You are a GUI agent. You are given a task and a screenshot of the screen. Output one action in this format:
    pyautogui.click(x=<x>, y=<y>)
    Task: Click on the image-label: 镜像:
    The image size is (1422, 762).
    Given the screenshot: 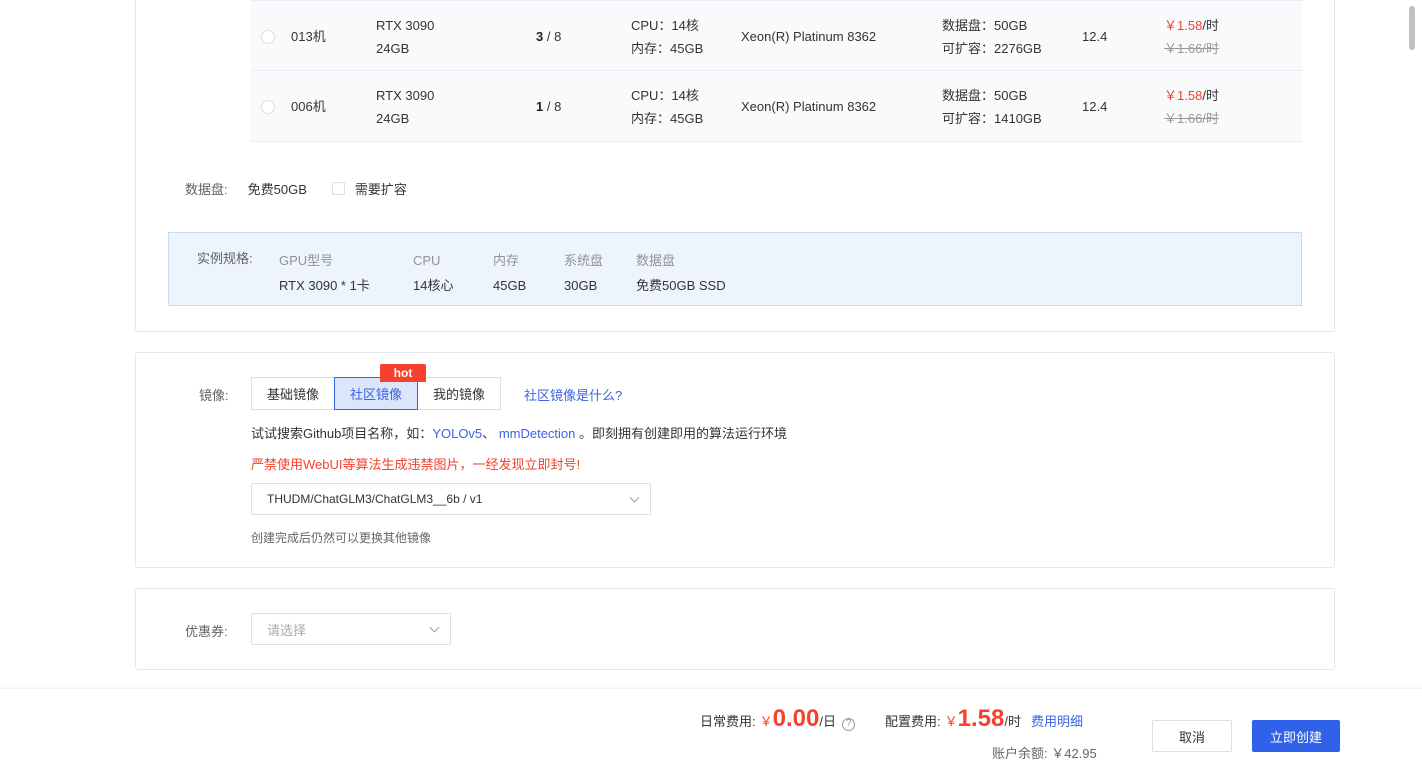 What is the action you would take?
    pyautogui.click(x=214, y=395)
    